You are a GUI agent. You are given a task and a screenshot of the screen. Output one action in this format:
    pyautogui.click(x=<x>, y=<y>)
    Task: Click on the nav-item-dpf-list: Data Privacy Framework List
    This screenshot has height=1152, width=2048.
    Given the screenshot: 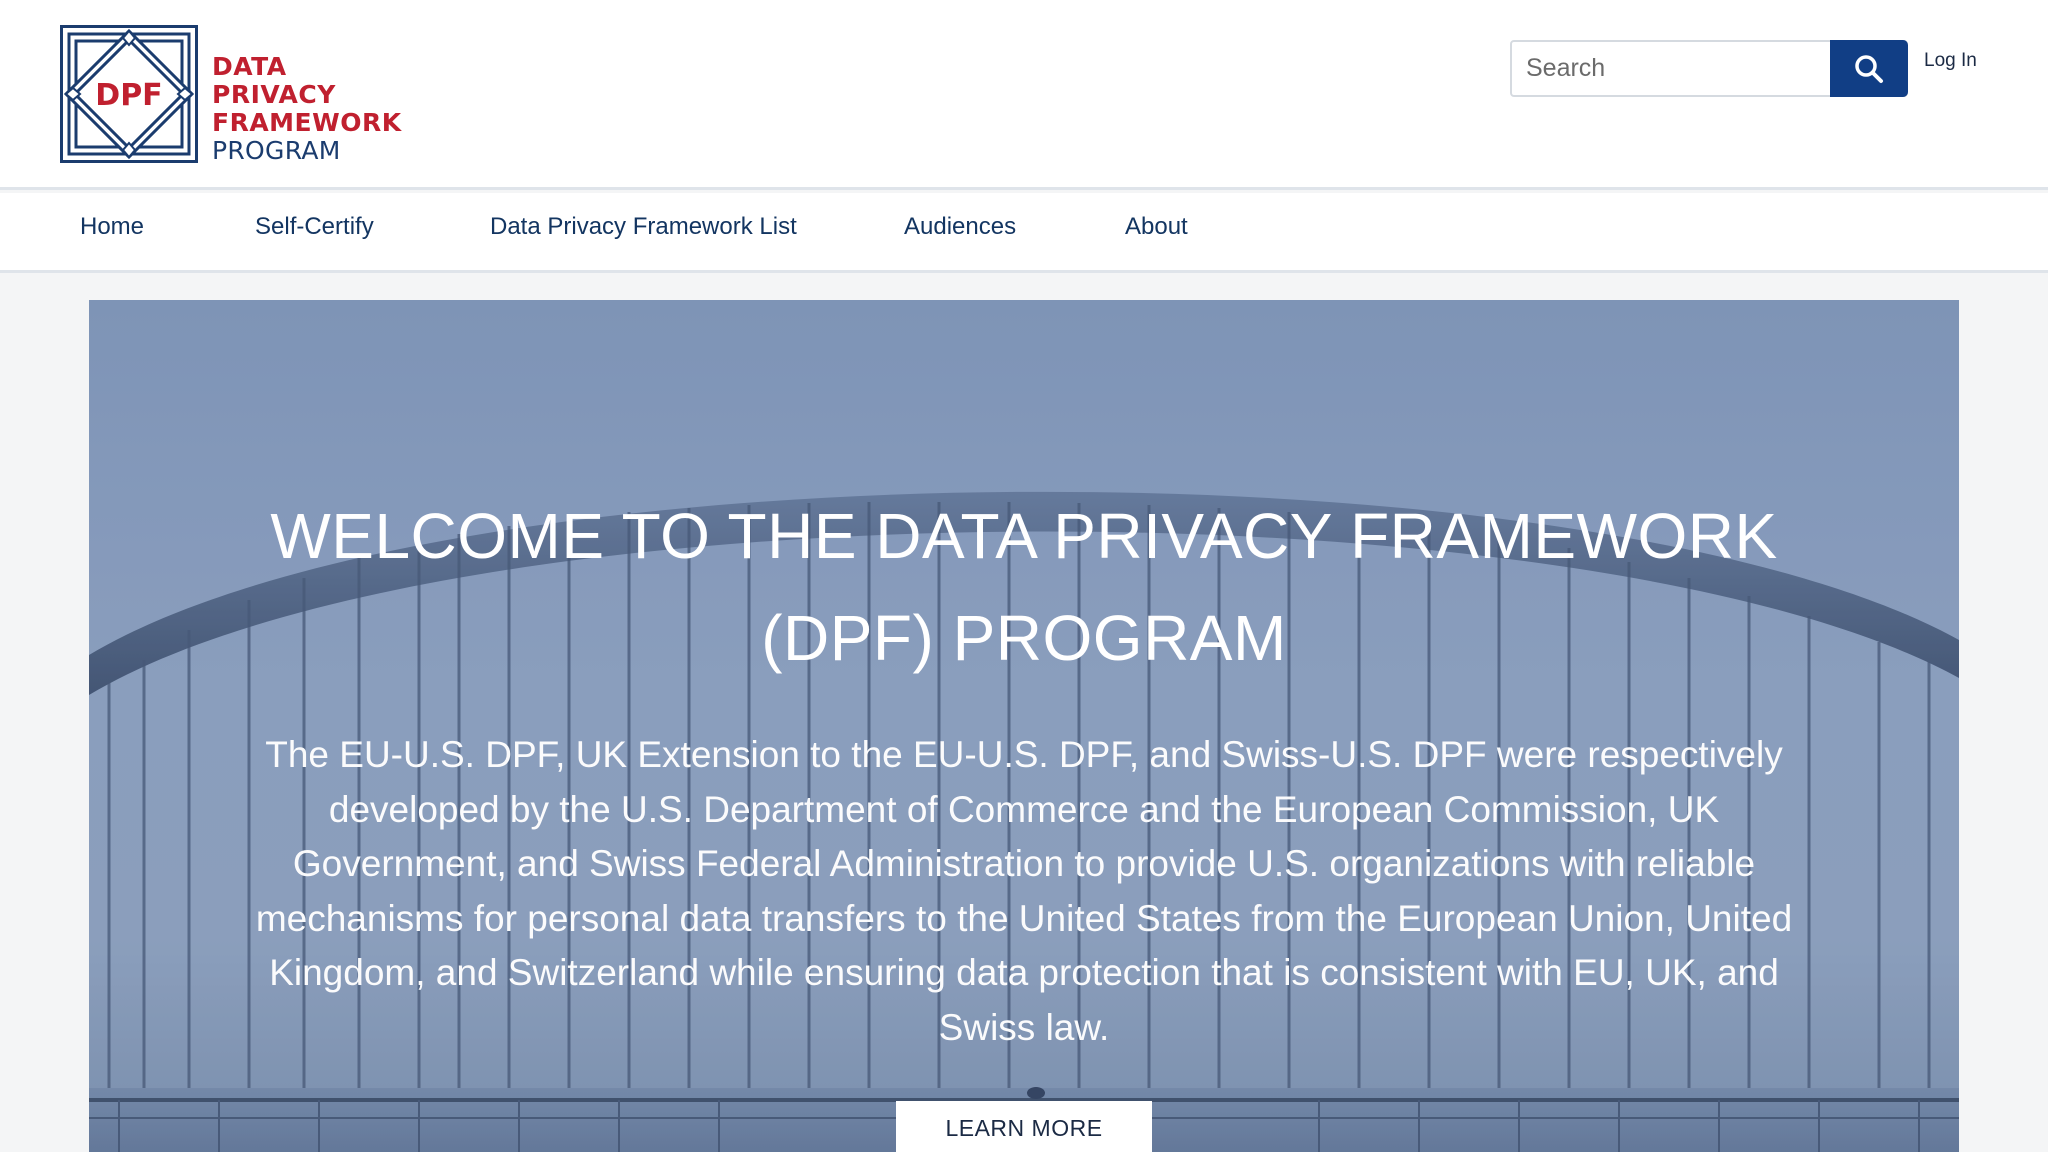 What is the action you would take?
    pyautogui.click(x=643, y=227)
    